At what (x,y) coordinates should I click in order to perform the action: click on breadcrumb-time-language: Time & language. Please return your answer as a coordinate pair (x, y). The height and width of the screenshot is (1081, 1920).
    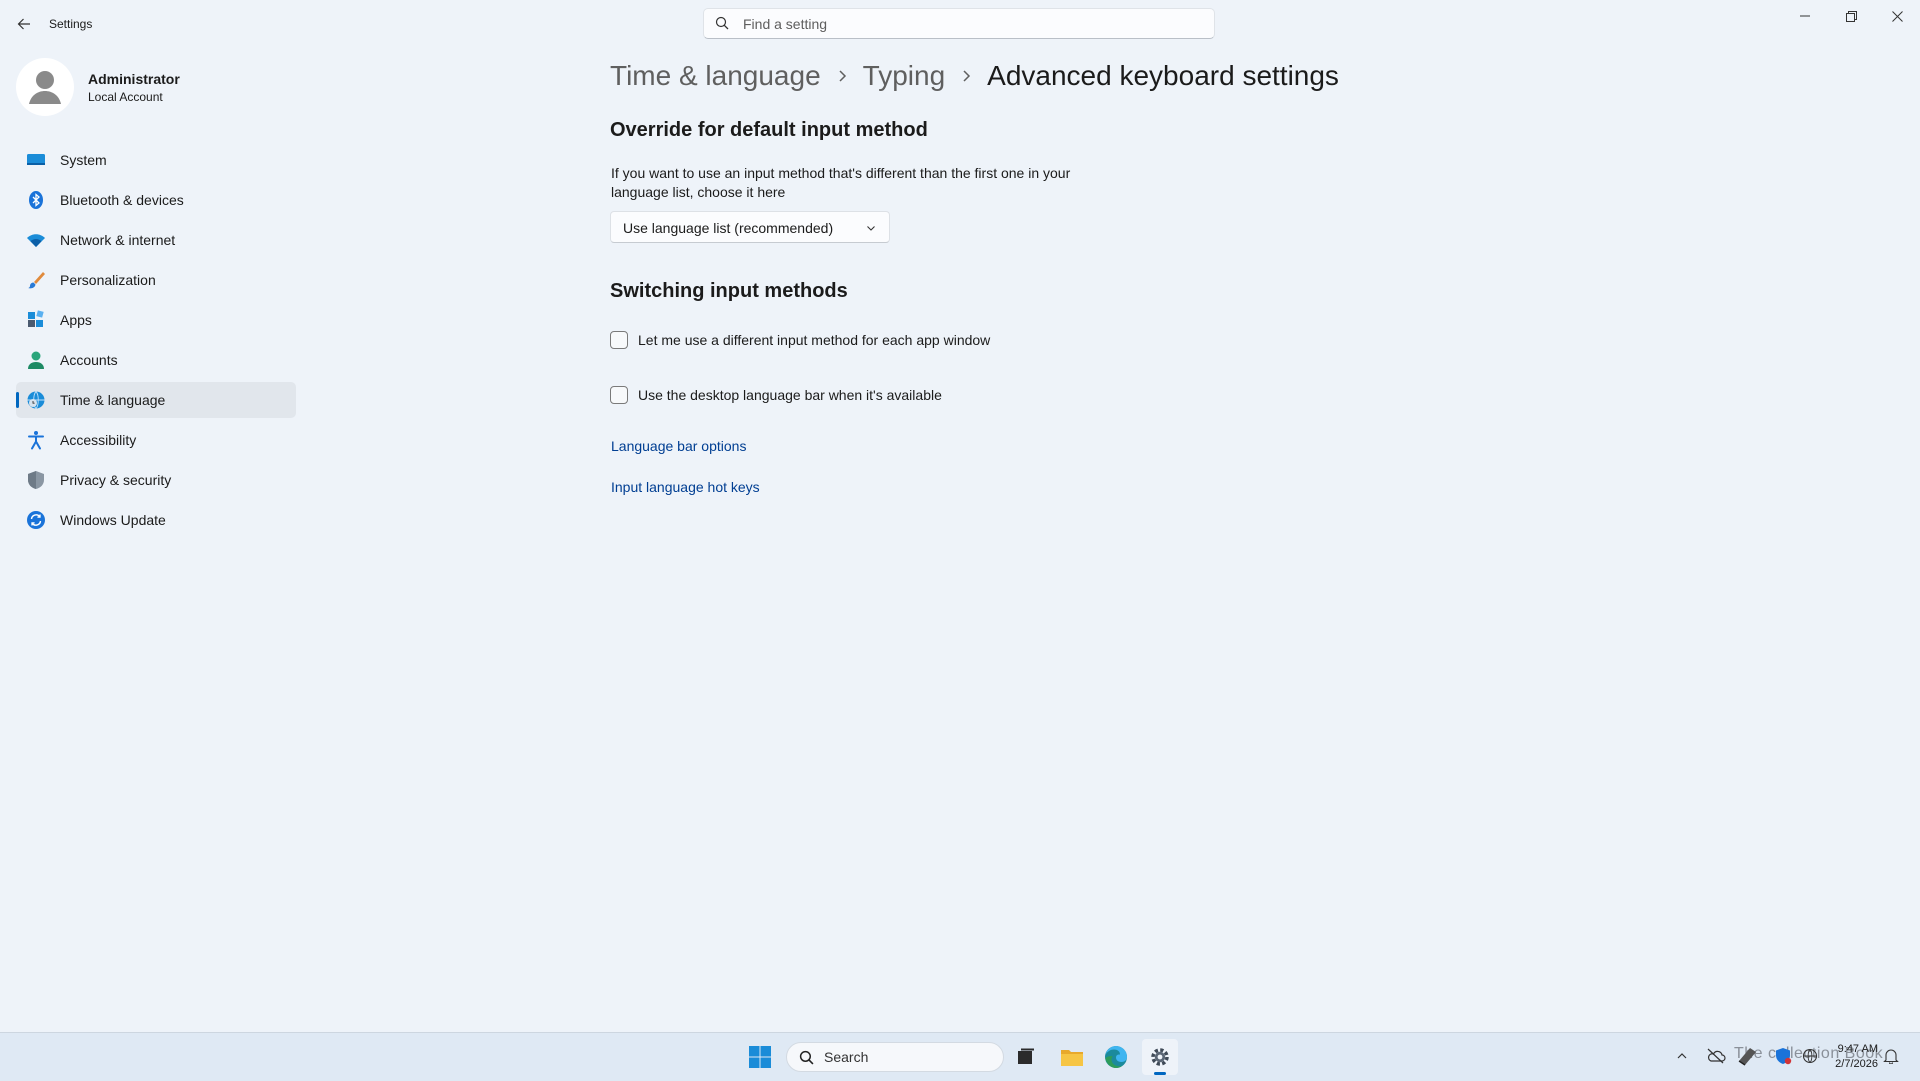
    Looking at the image, I should click on (715, 76).